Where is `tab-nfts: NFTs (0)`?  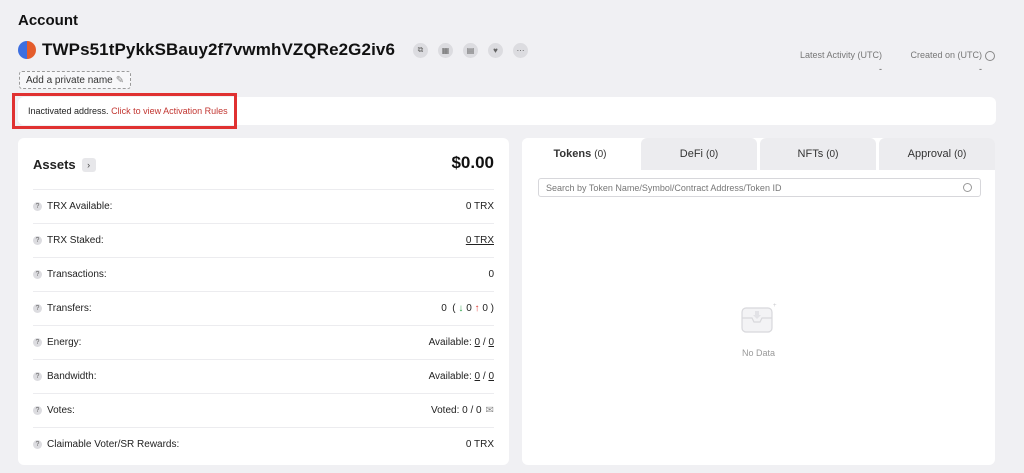
tab-nfts: NFTs (0) is located at coordinates (818, 154).